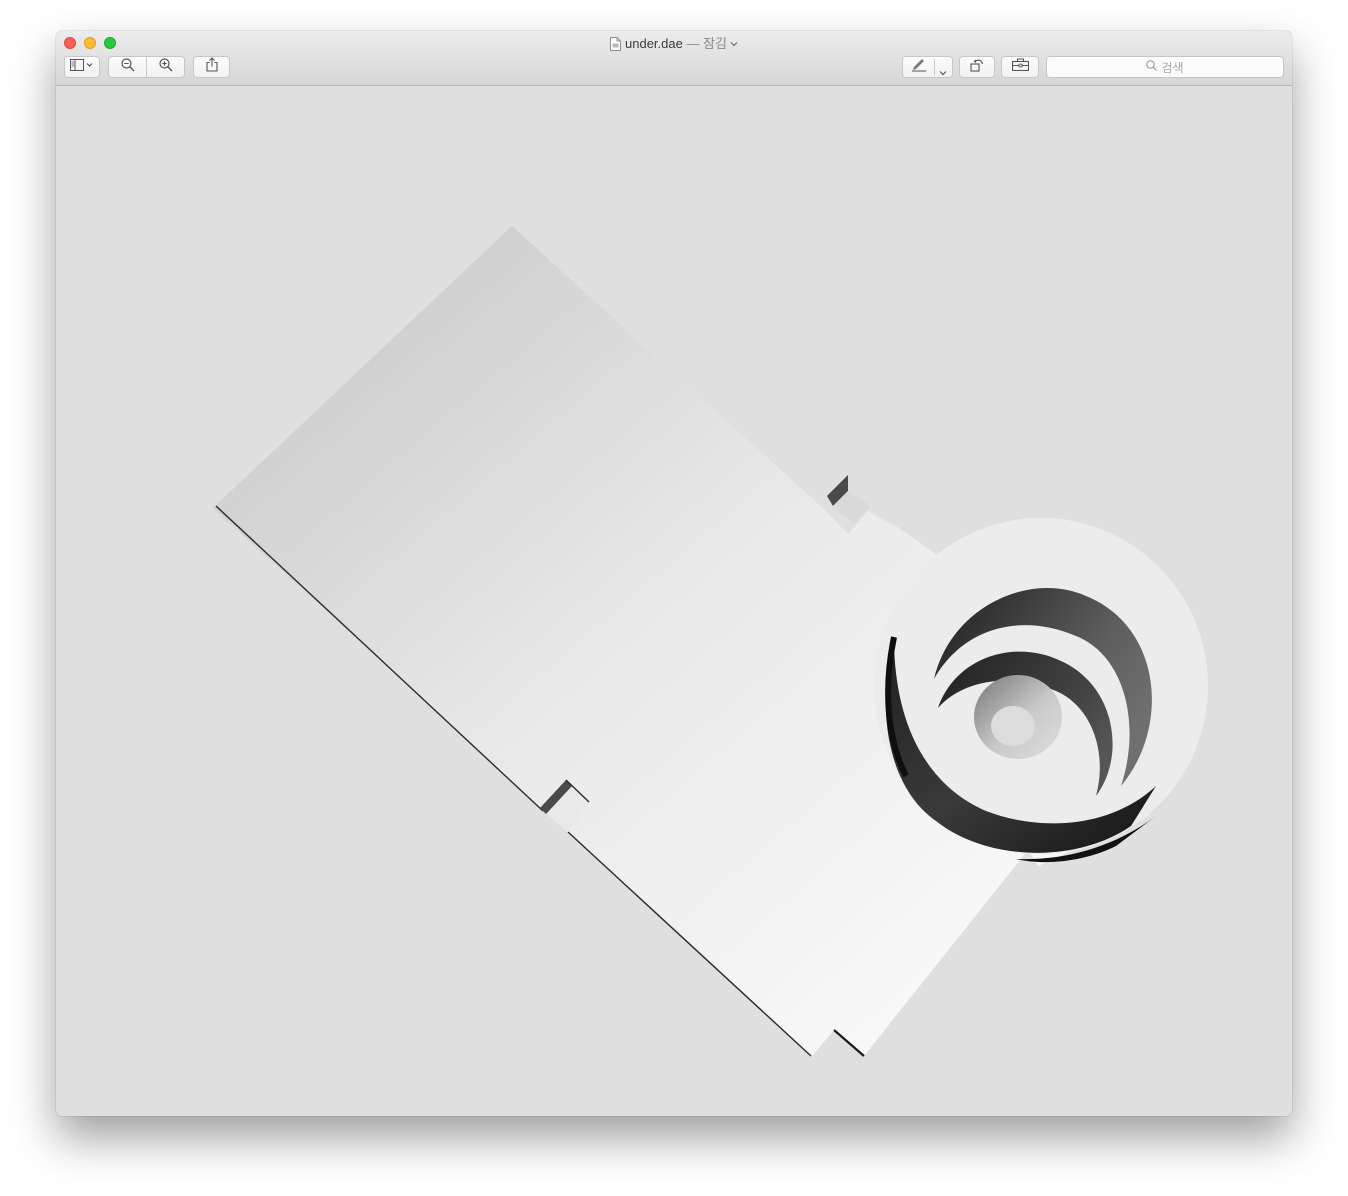  I want to click on sidebar-view-button, so click(82, 67).